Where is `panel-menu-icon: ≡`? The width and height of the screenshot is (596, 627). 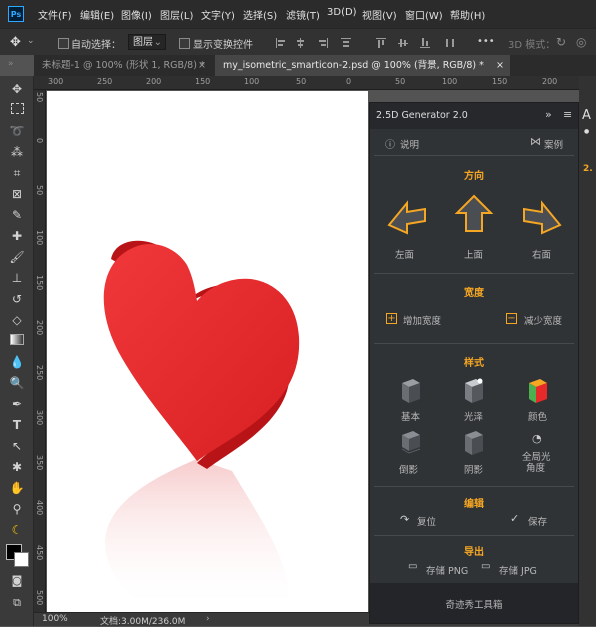
panel-menu-icon: ≡ is located at coordinates (567, 114).